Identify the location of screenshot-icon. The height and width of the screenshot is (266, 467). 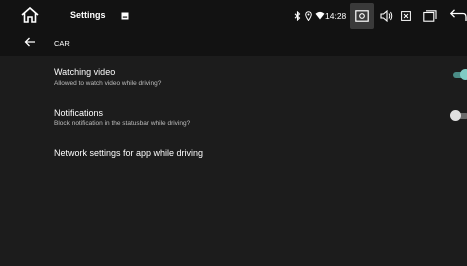
(362, 16).